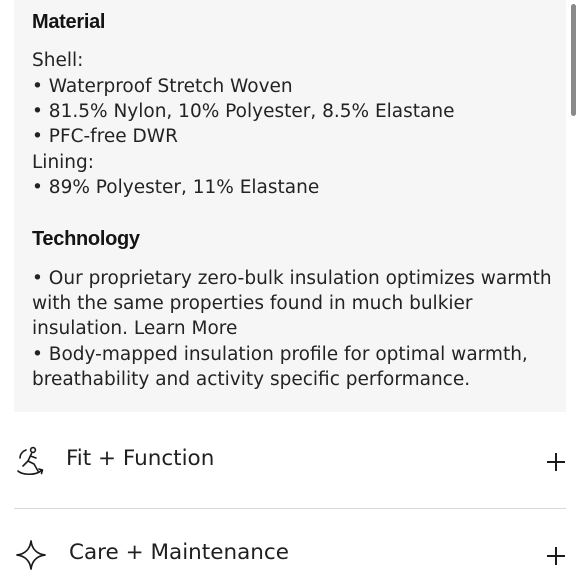 This screenshot has height=580, width=580. What do you see at coordinates (86, 239) in the screenshot?
I see `technology-heading: Technology` at bounding box center [86, 239].